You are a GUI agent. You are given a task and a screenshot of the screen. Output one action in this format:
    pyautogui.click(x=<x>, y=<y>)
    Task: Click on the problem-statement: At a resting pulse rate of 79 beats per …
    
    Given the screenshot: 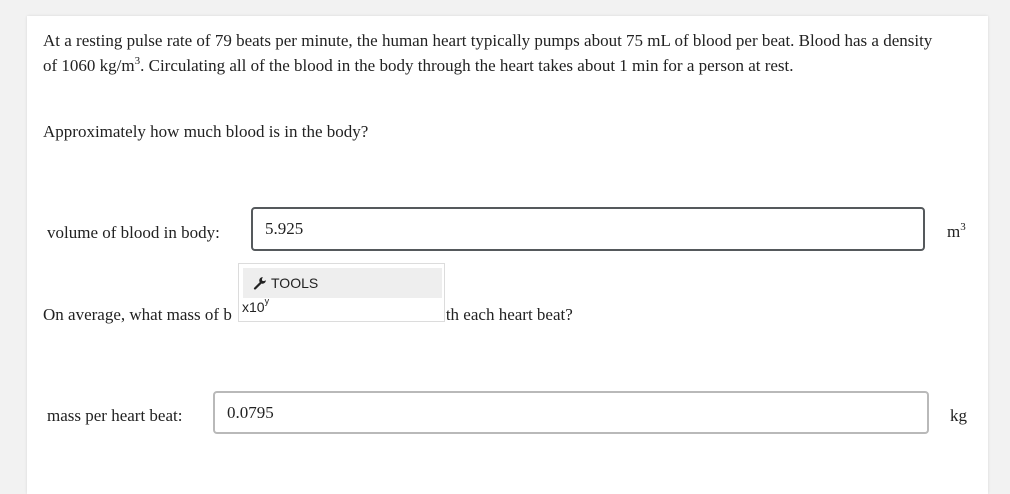 What is the action you would take?
    pyautogui.click(x=495, y=53)
    